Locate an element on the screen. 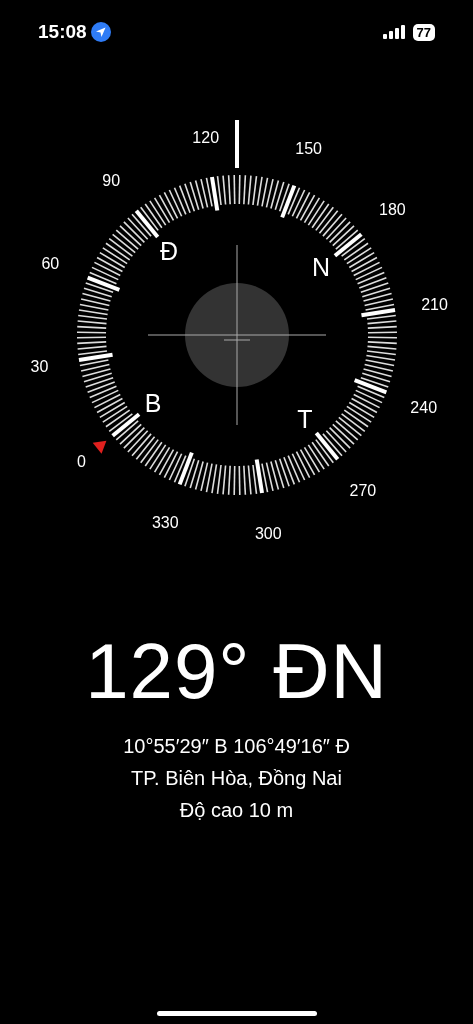 The height and width of the screenshot is (1024, 473). degree-label: 150 is located at coordinates (309, 149).